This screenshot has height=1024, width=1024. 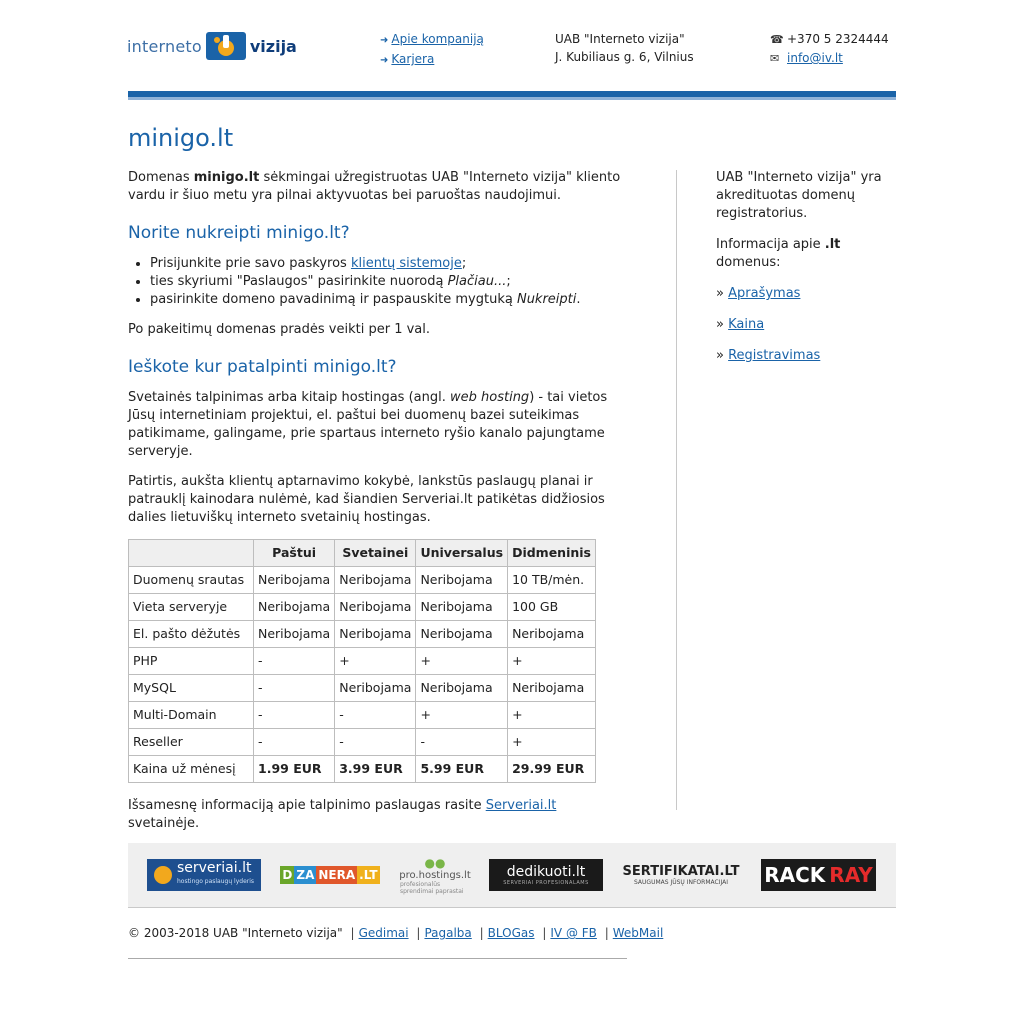 I want to click on dedikuoti-logo-name: dedikuoti.lt, so click(x=546, y=872).